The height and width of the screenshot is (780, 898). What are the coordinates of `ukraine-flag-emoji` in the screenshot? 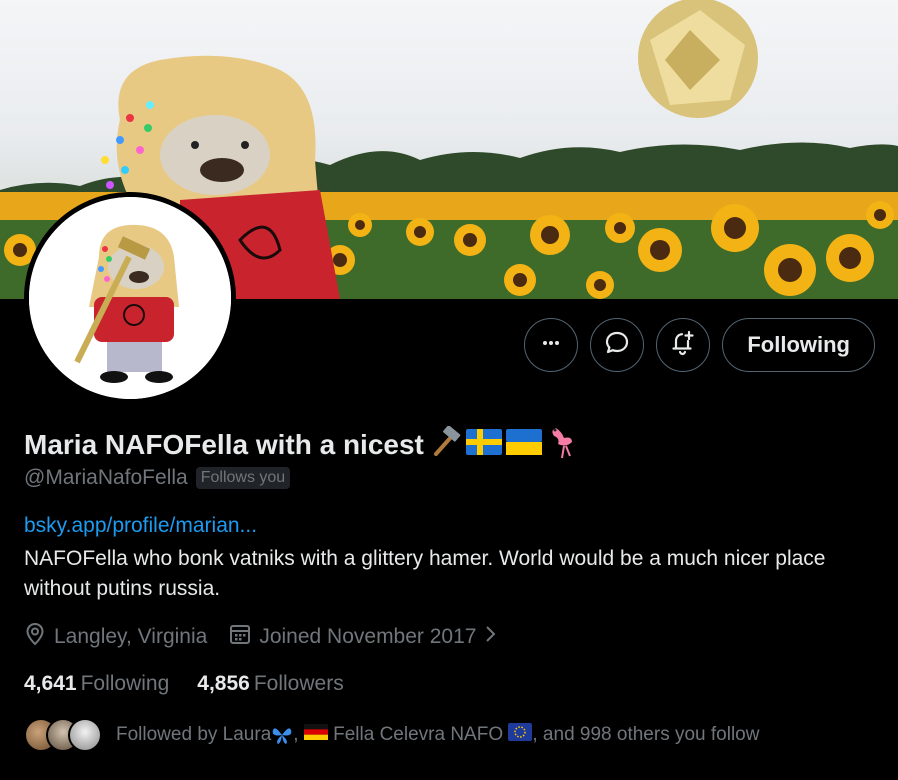 It's located at (523, 444).